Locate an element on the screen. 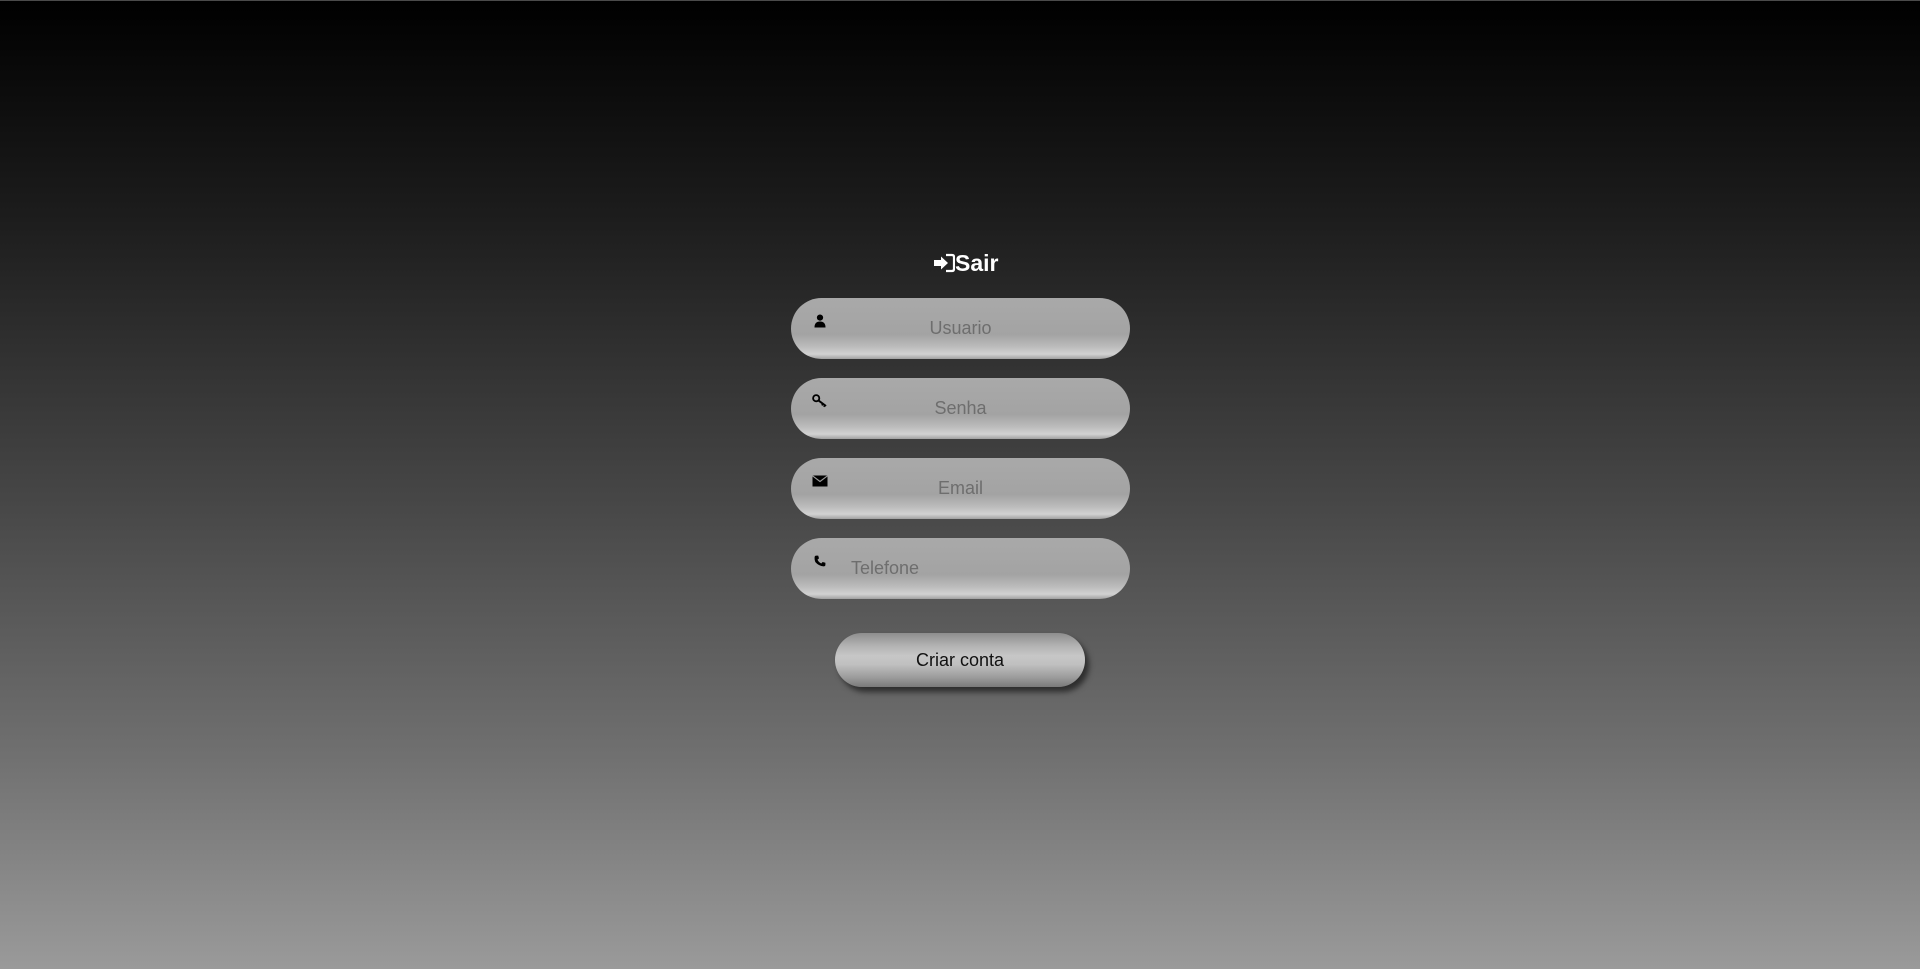 The height and width of the screenshot is (969, 1920). password-field-container is located at coordinates (960, 408).